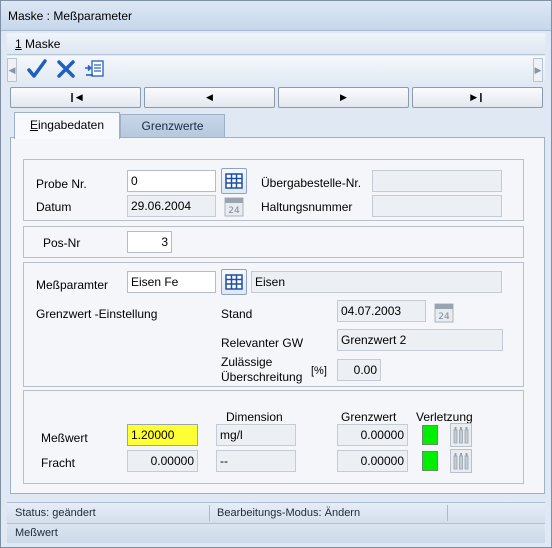 The width and height of the screenshot is (552, 548). I want to click on tab-eingabedaten: Eingabedaten, so click(67, 125).